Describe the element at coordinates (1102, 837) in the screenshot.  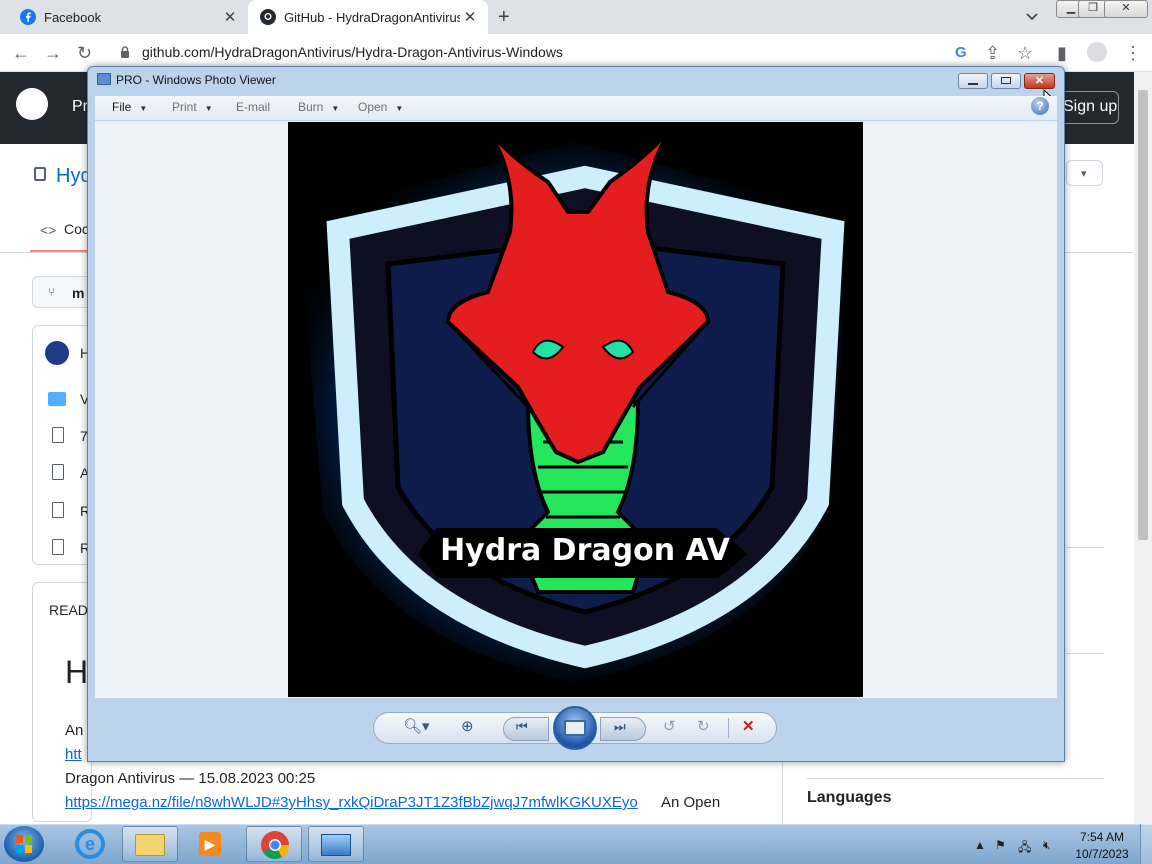
I see `clock-time: 7:54 AM` at that location.